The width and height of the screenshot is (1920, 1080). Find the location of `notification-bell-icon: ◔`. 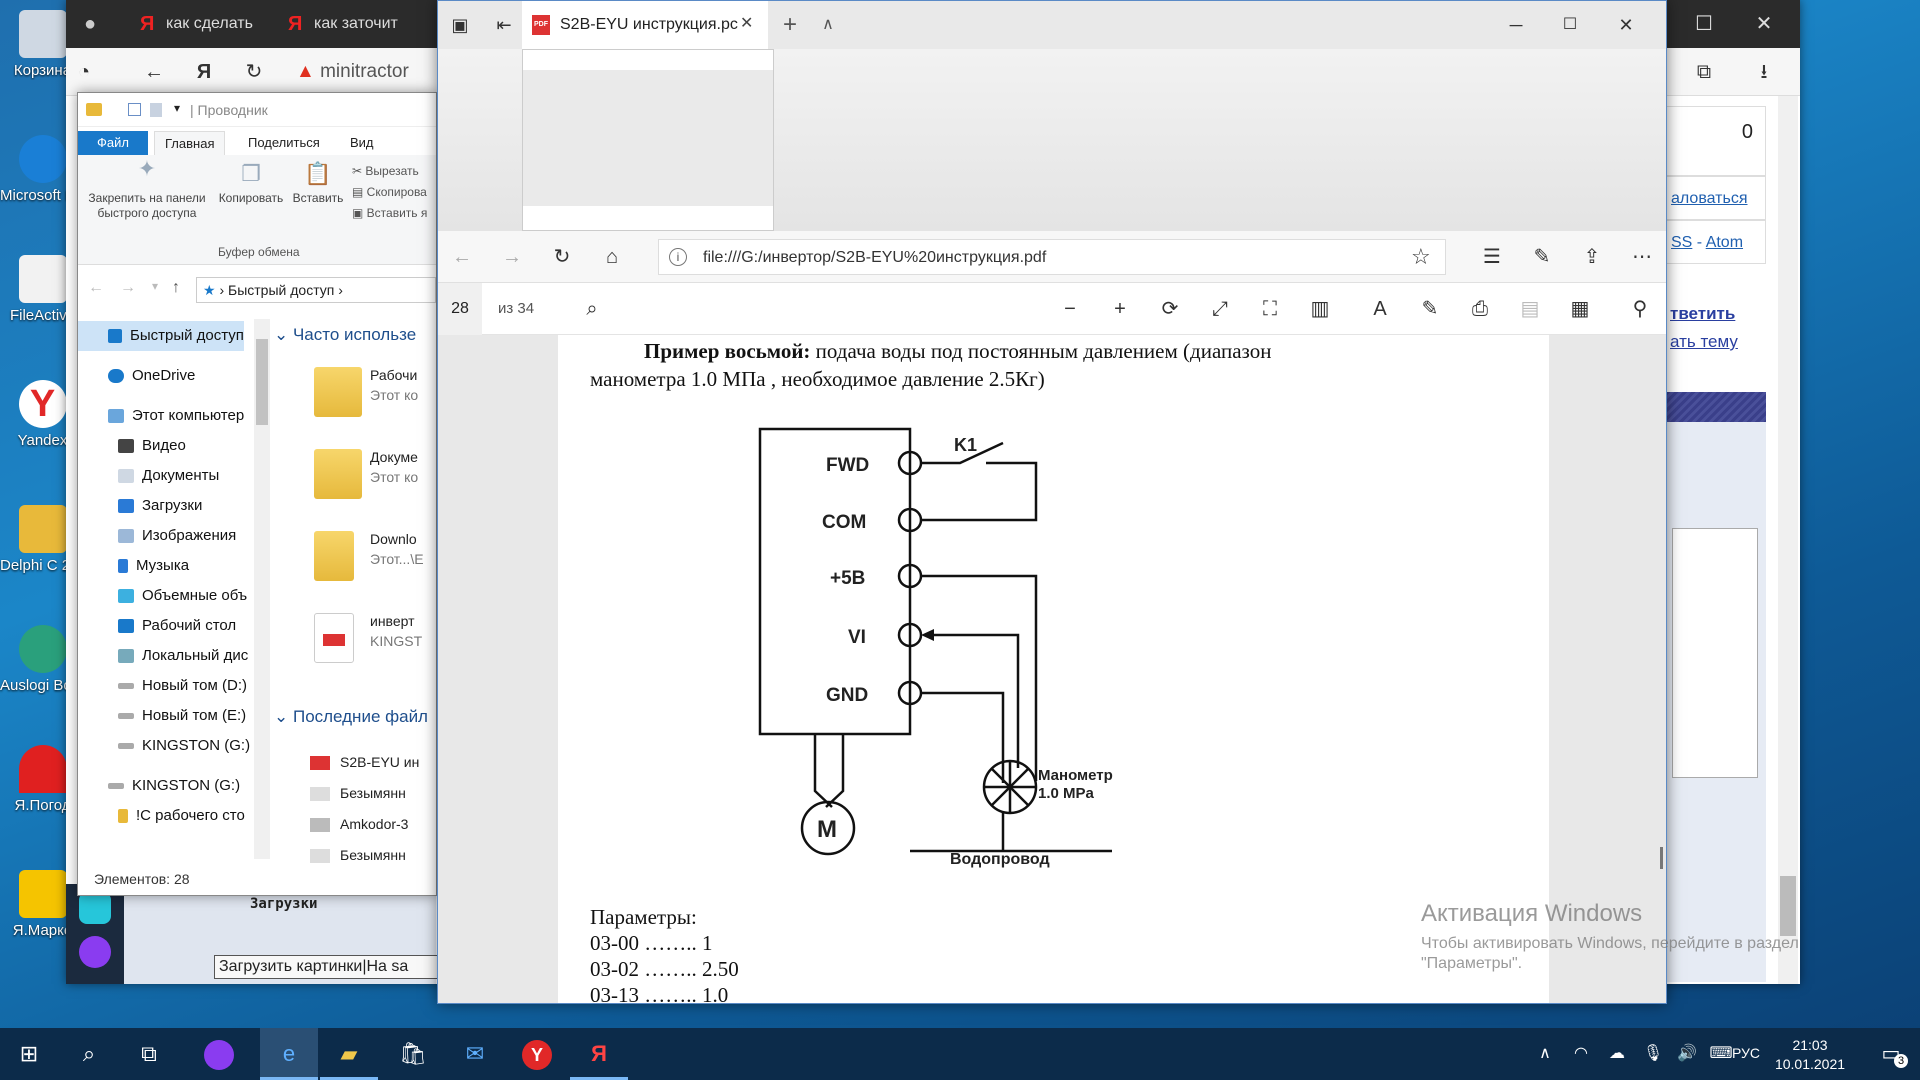

notification-bell-icon: ◔ is located at coordinates (84, 72).